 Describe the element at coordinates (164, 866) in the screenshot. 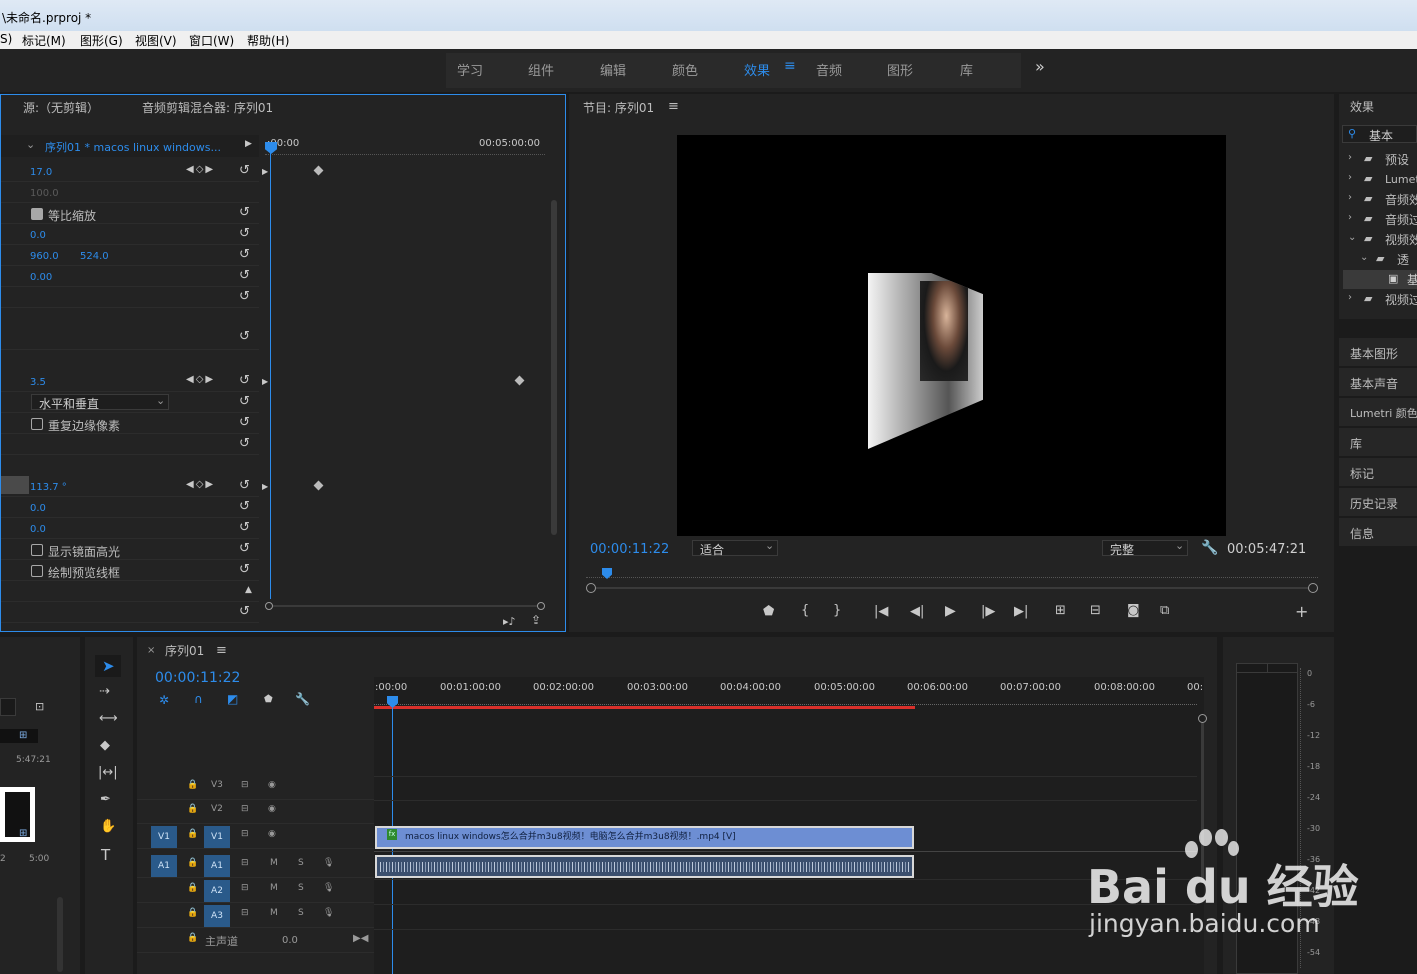

I see `source-patch-a1: A1` at that location.